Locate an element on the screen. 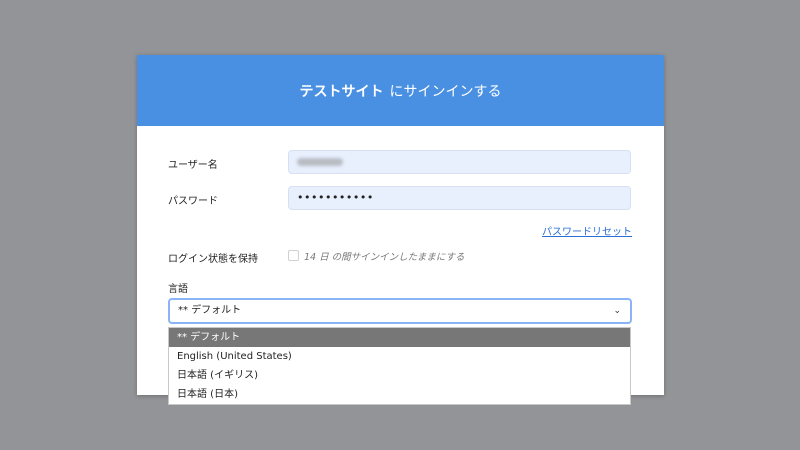  header-title: にサインインする is located at coordinates (445, 91).